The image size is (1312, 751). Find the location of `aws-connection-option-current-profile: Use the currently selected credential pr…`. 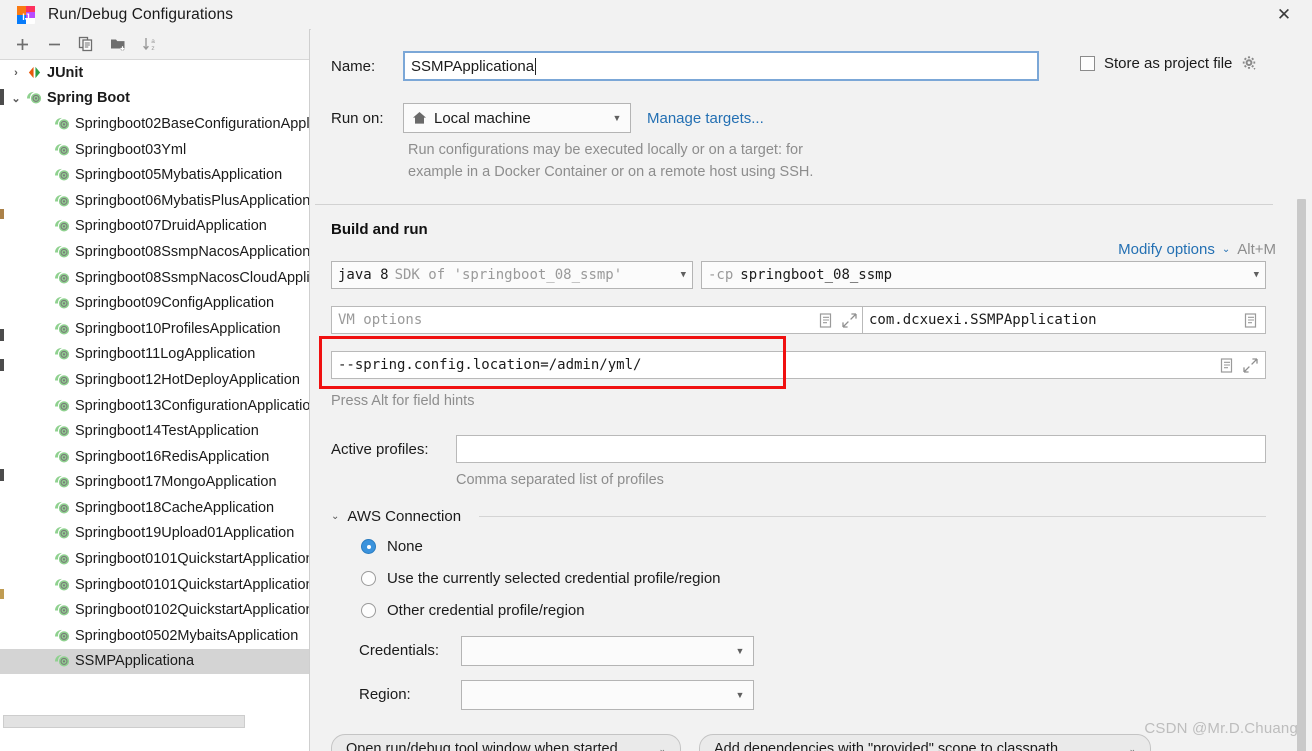

aws-connection-option-current-profile: Use the currently selected credential pr… is located at coordinates (541, 578).